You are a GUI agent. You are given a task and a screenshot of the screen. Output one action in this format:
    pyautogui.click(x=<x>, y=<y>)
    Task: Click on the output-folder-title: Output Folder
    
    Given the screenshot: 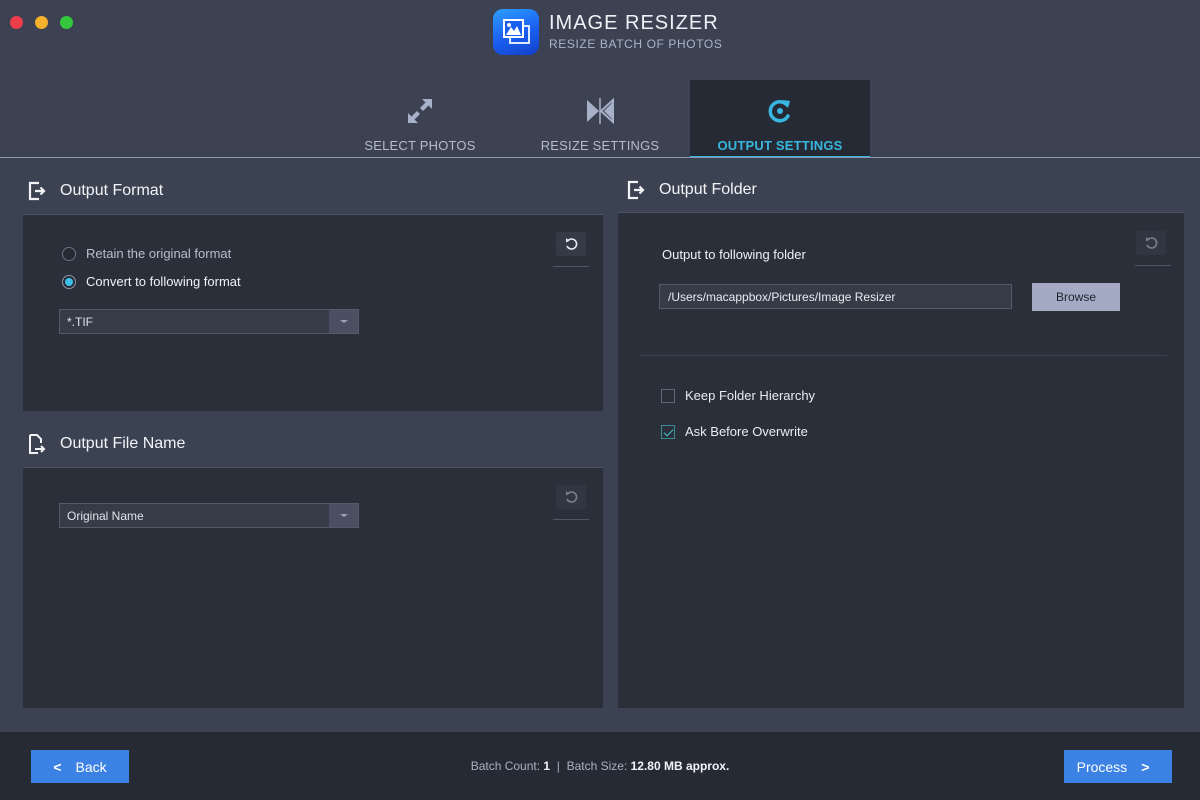 What is the action you would take?
    pyautogui.click(x=708, y=189)
    